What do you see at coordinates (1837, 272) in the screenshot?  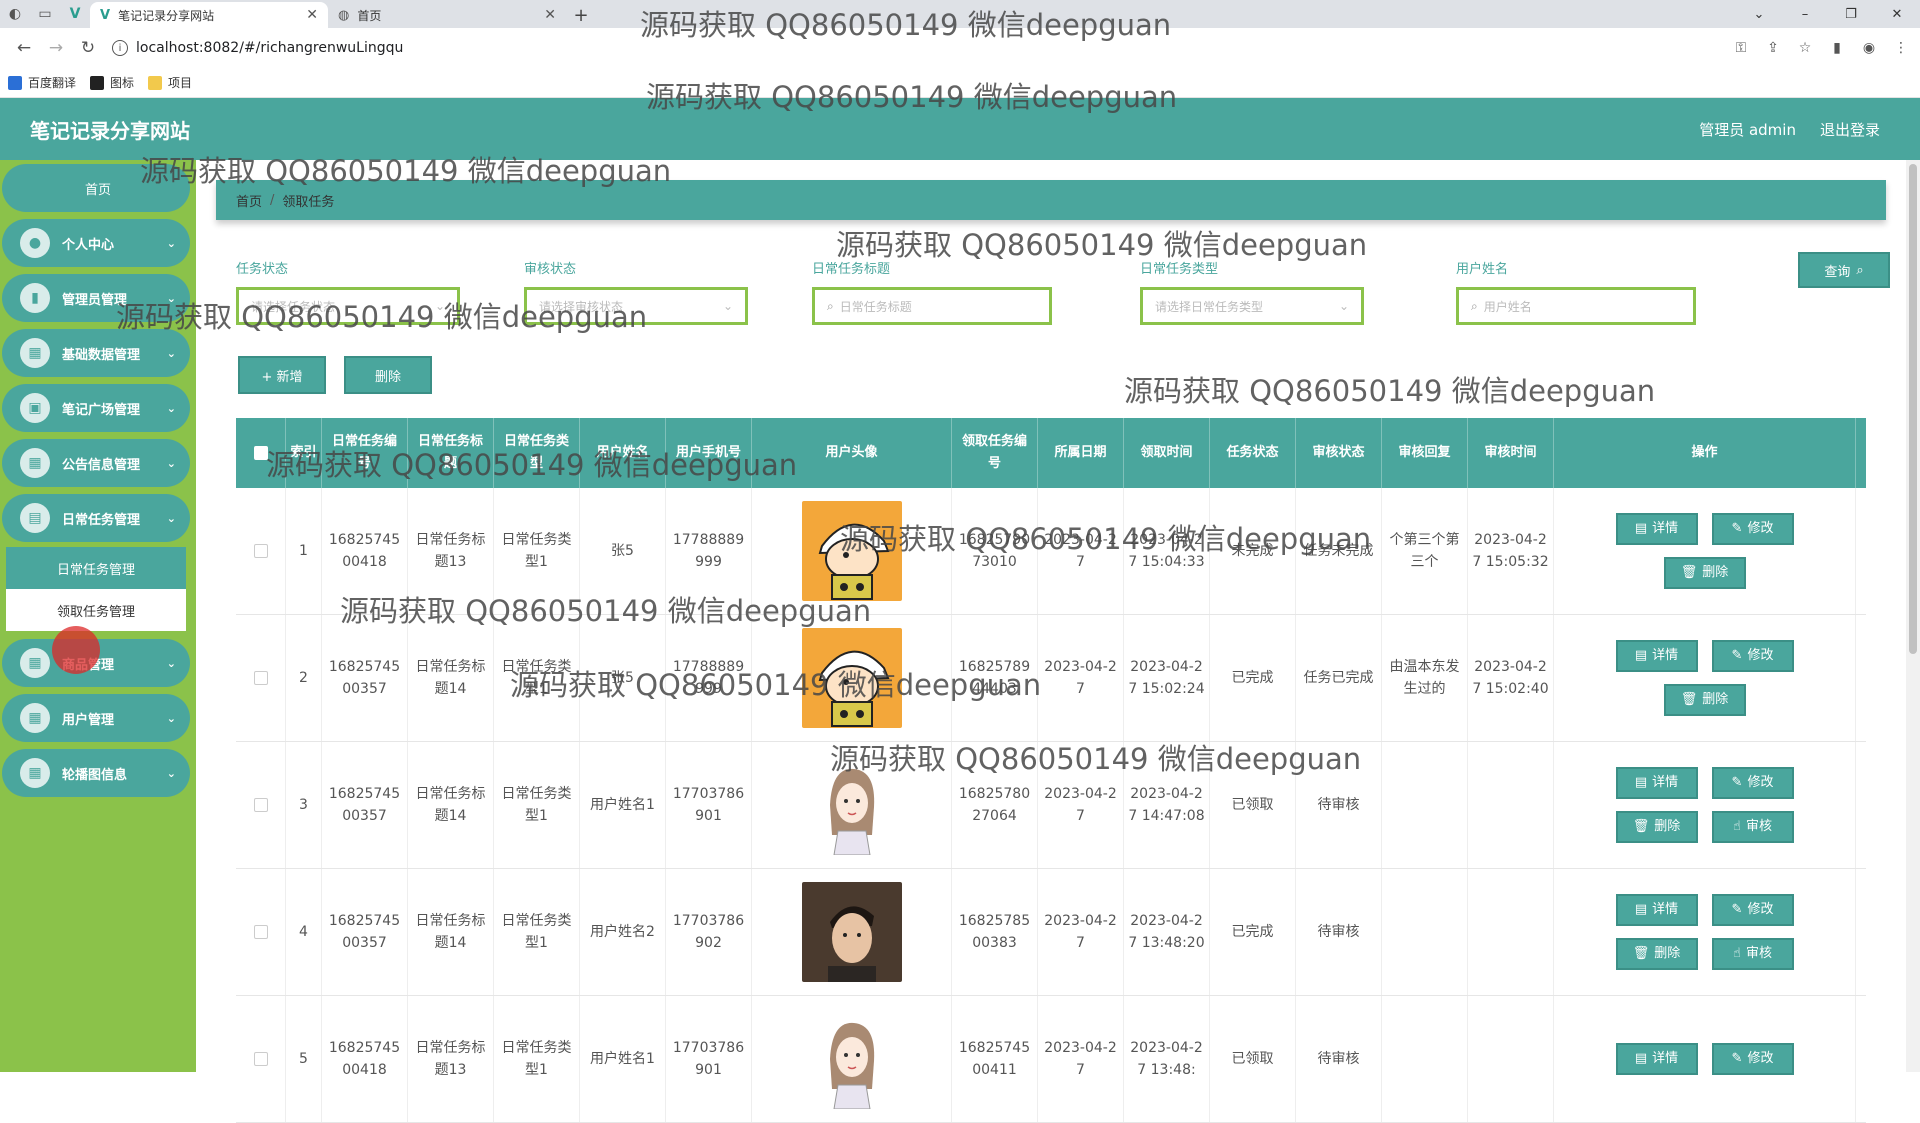 I see `query-label: 查询` at bounding box center [1837, 272].